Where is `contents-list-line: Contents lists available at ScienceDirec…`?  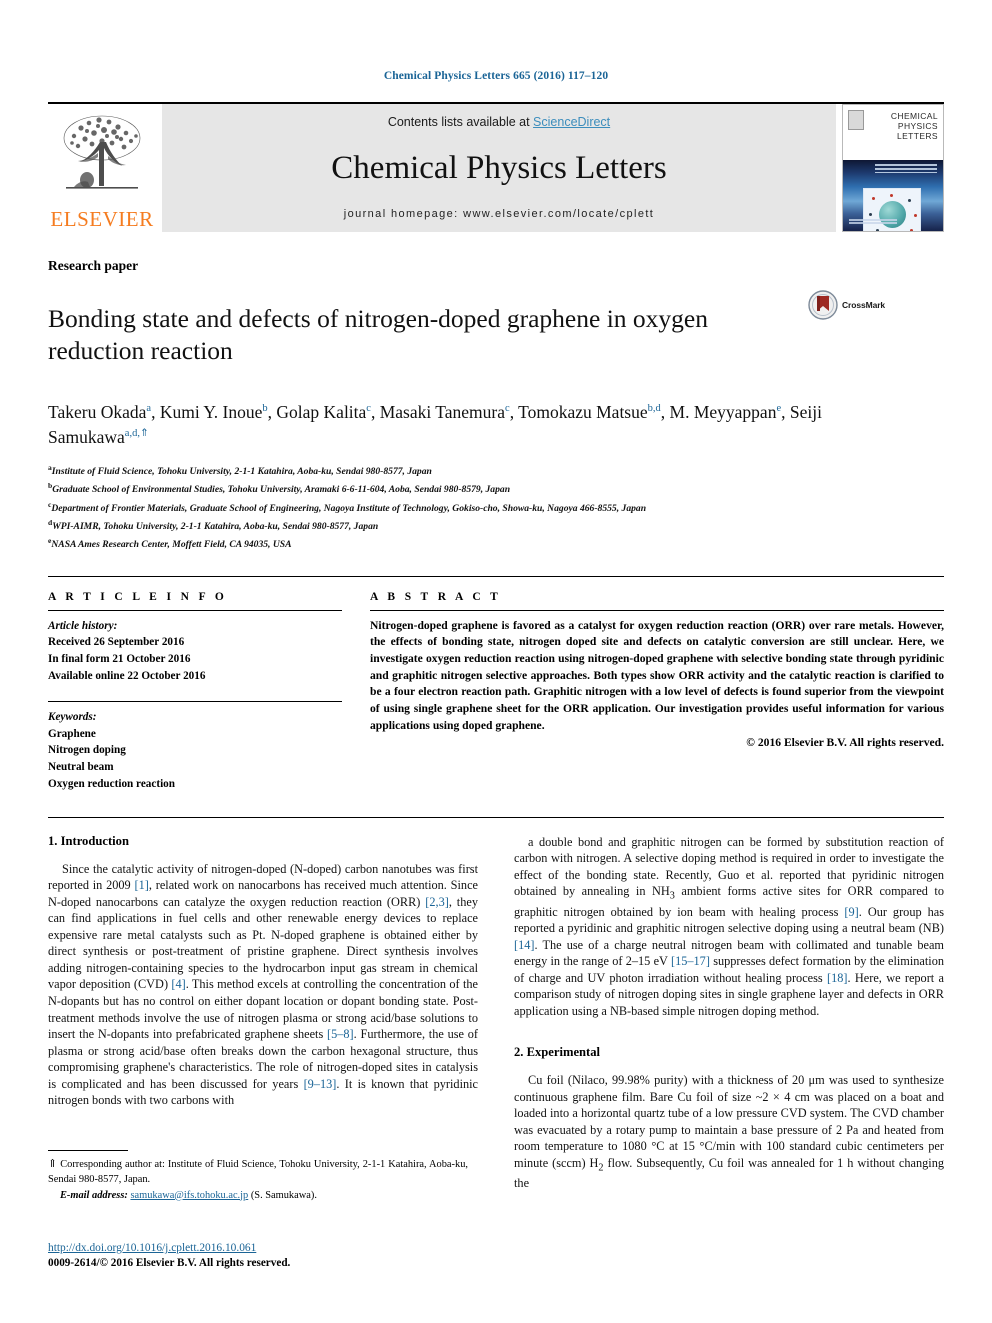
contents-list-line: Contents lists available at ScienceDirec… is located at coordinates (499, 122).